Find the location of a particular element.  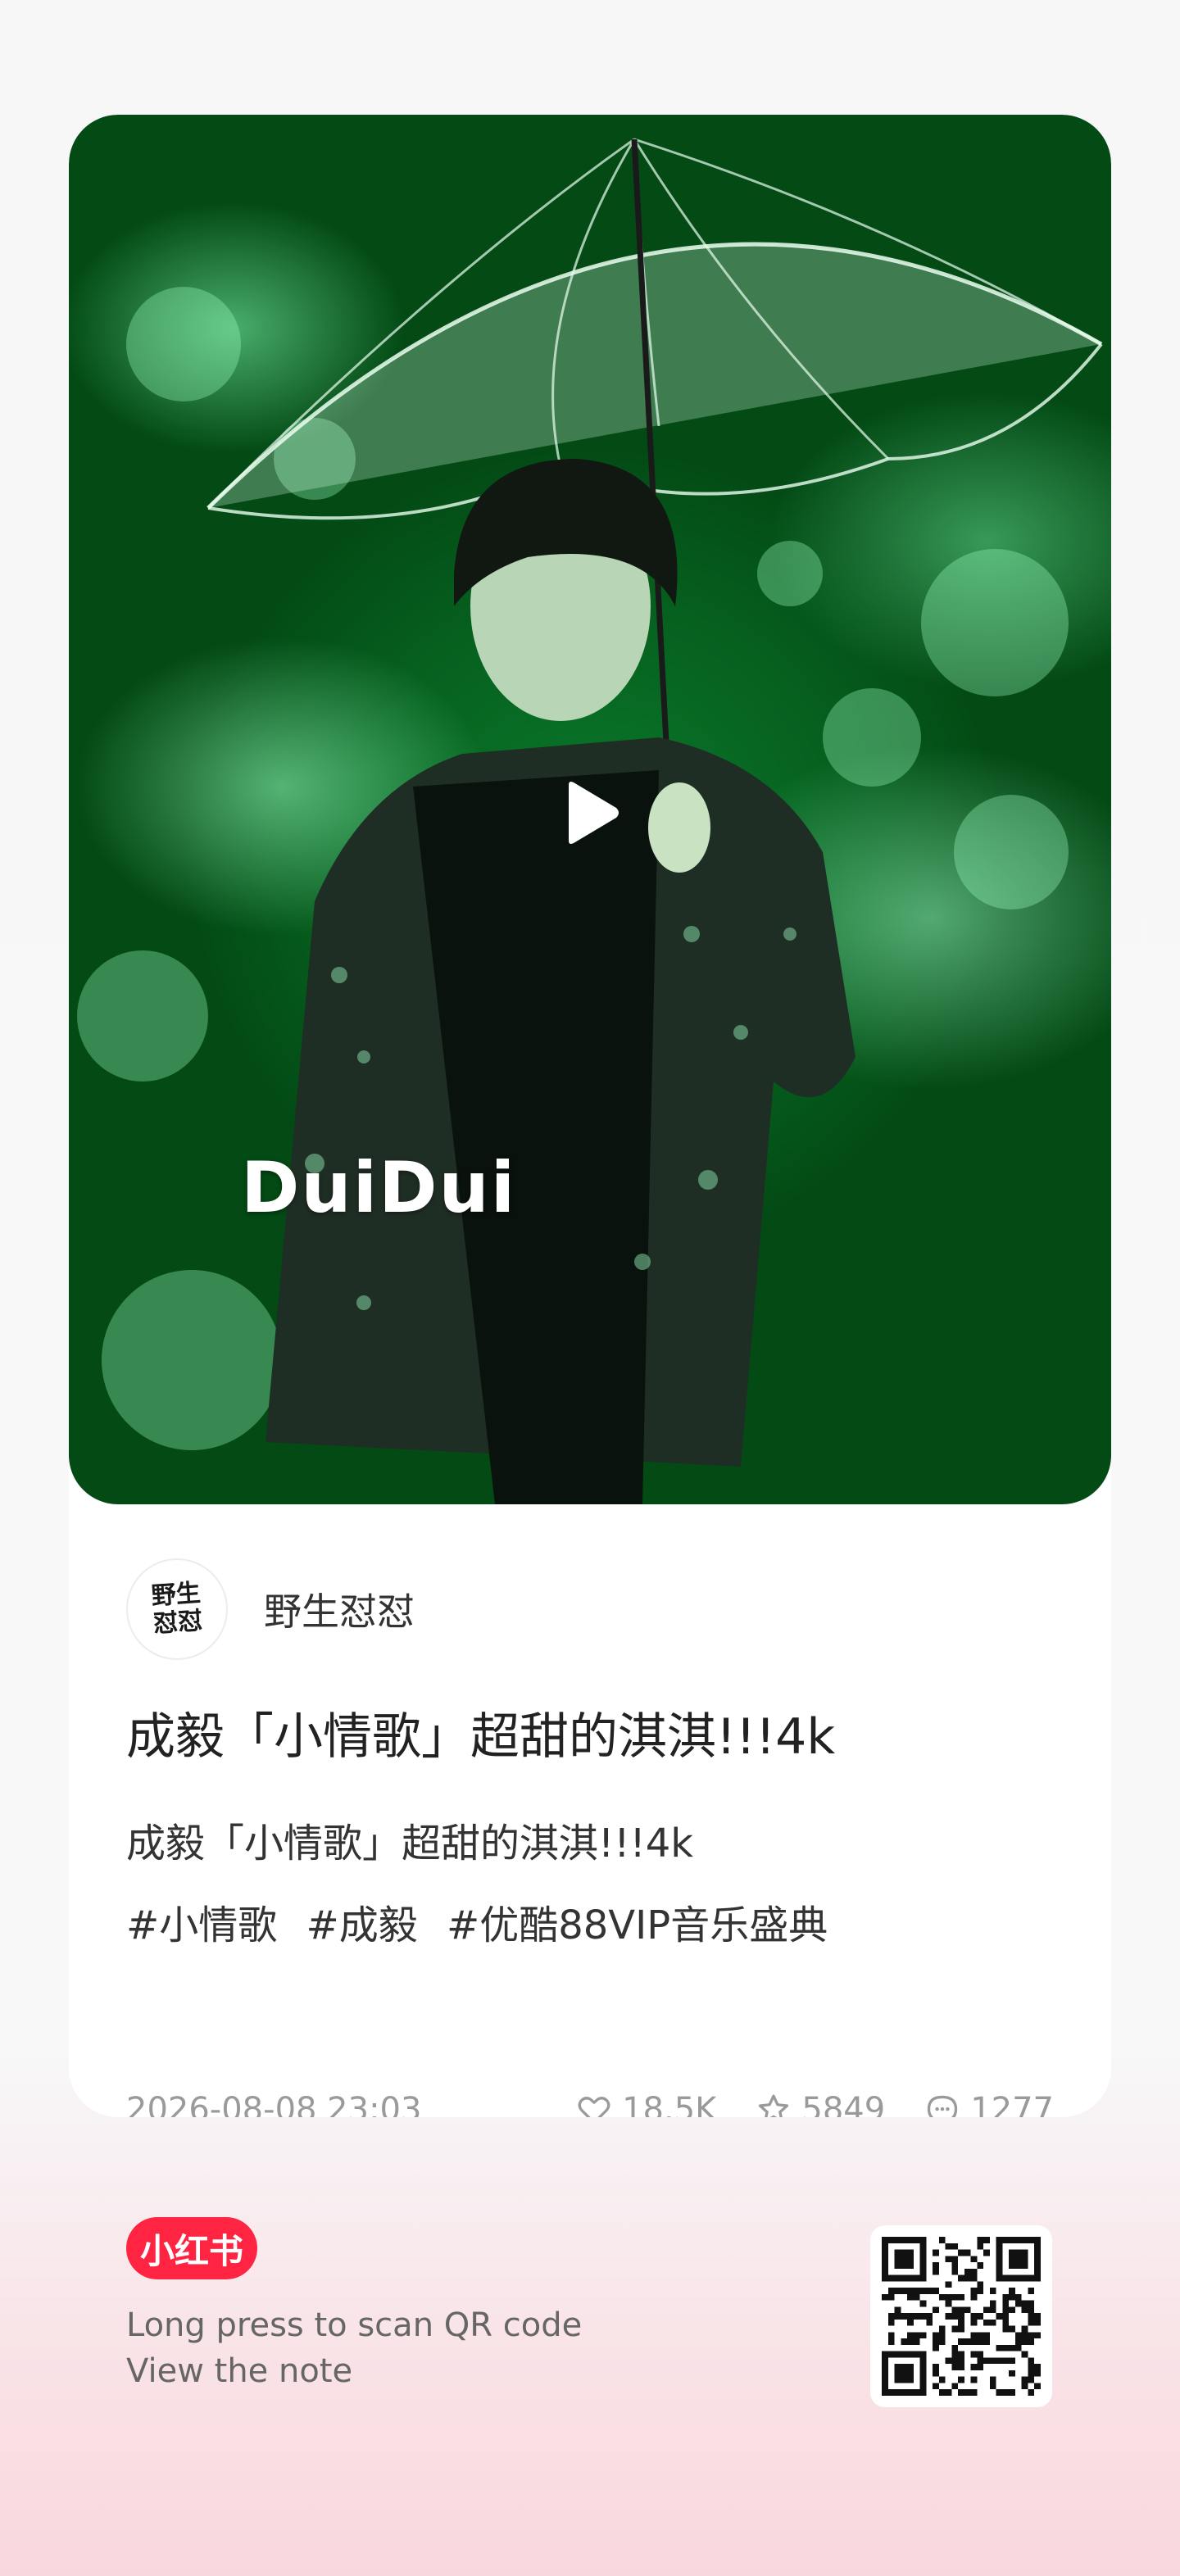

heart-icon is located at coordinates (594, 2107).